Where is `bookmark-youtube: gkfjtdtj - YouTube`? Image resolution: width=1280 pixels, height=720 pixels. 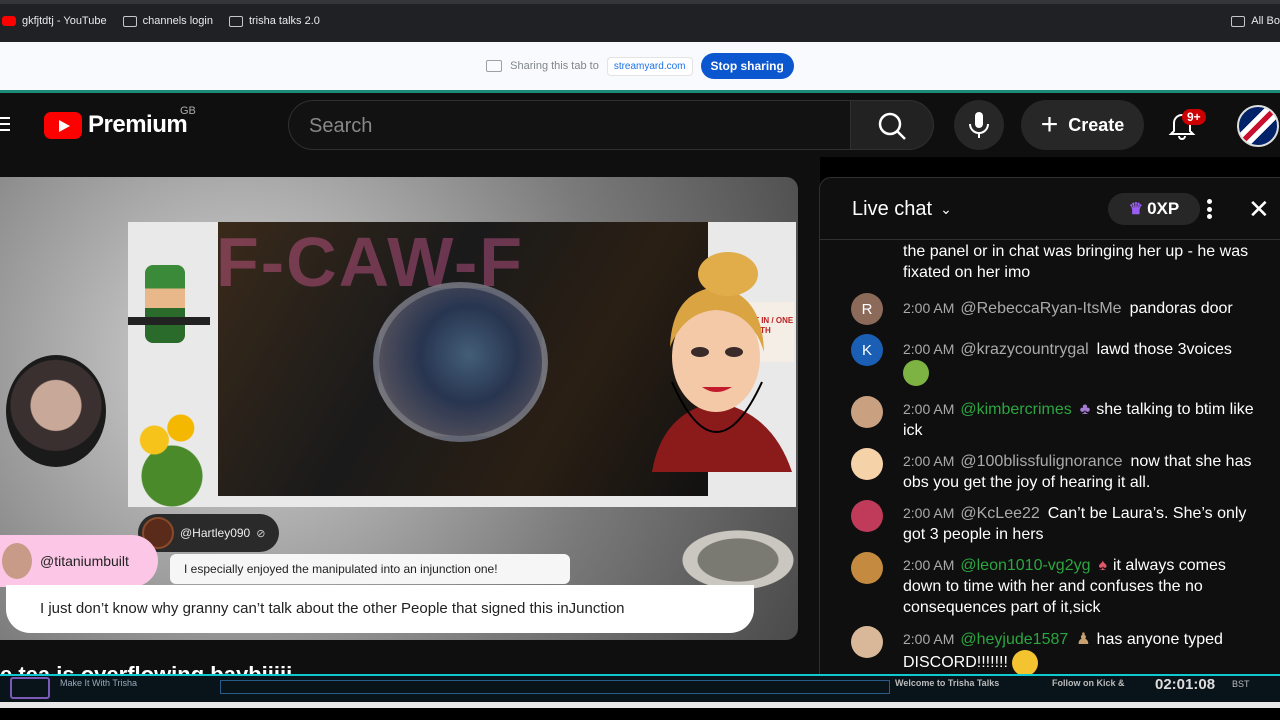 bookmark-youtube: gkfjtdtj - YouTube is located at coordinates (54, 21).